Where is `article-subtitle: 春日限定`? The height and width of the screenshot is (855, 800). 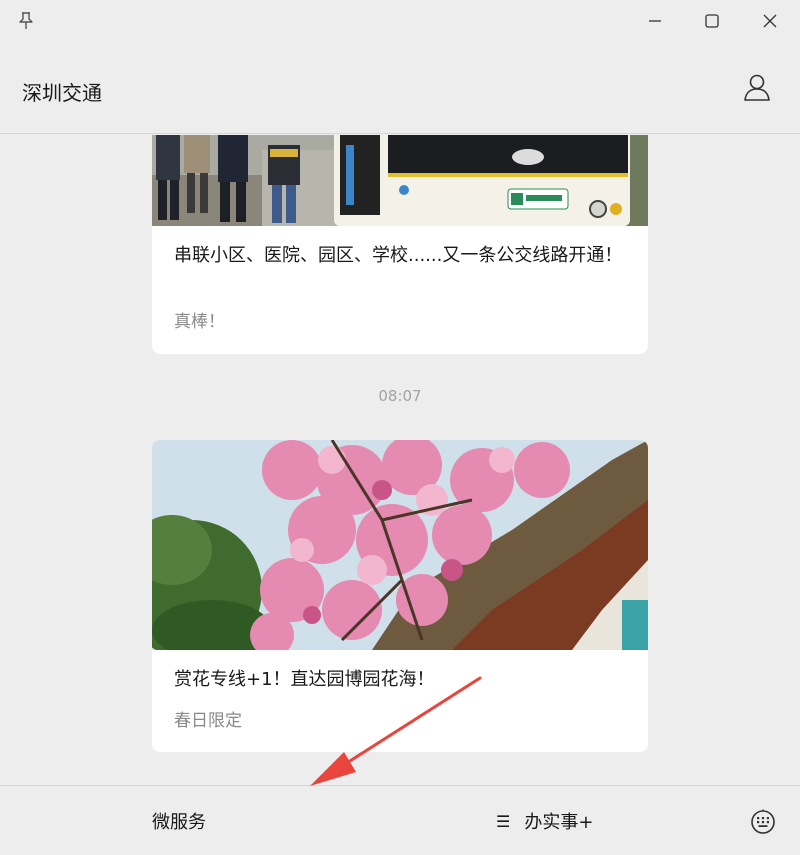
article-subtitle: 春日限定 is located at coordinates (208, 721).